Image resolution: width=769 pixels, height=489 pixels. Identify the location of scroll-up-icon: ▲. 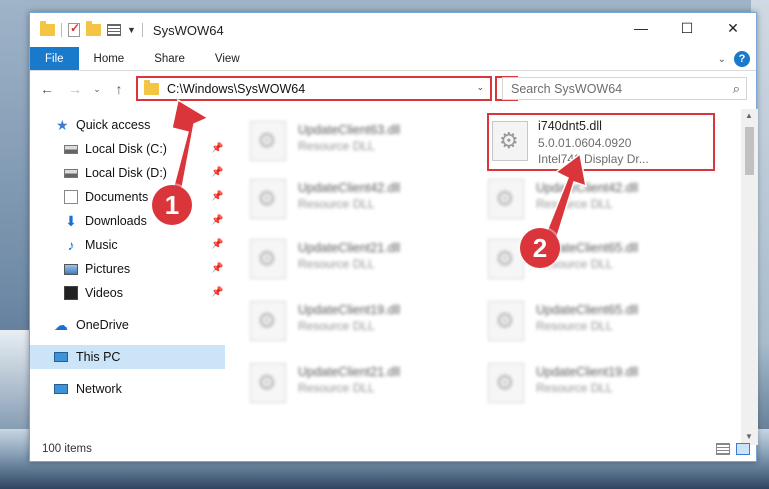
(749, 115).